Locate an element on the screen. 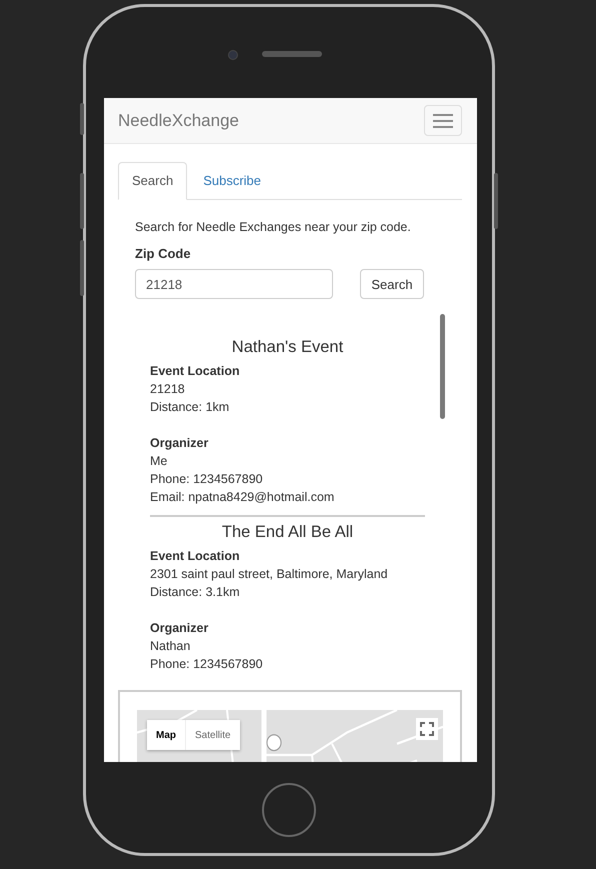  speaker-grille is located at coordinates (292, 54).